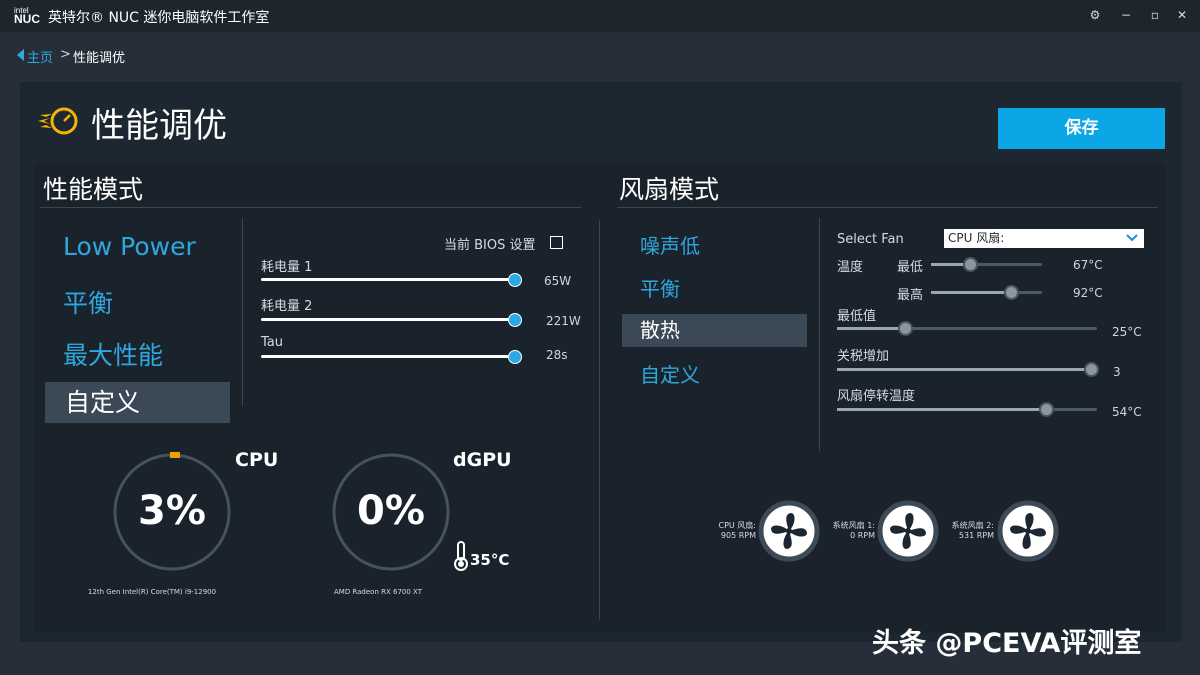  What do you see at coordinates (738, 535) in the screenshot?
I see `cpu-fan-rpm: 905 RPM` at bounding box center [738, 535].